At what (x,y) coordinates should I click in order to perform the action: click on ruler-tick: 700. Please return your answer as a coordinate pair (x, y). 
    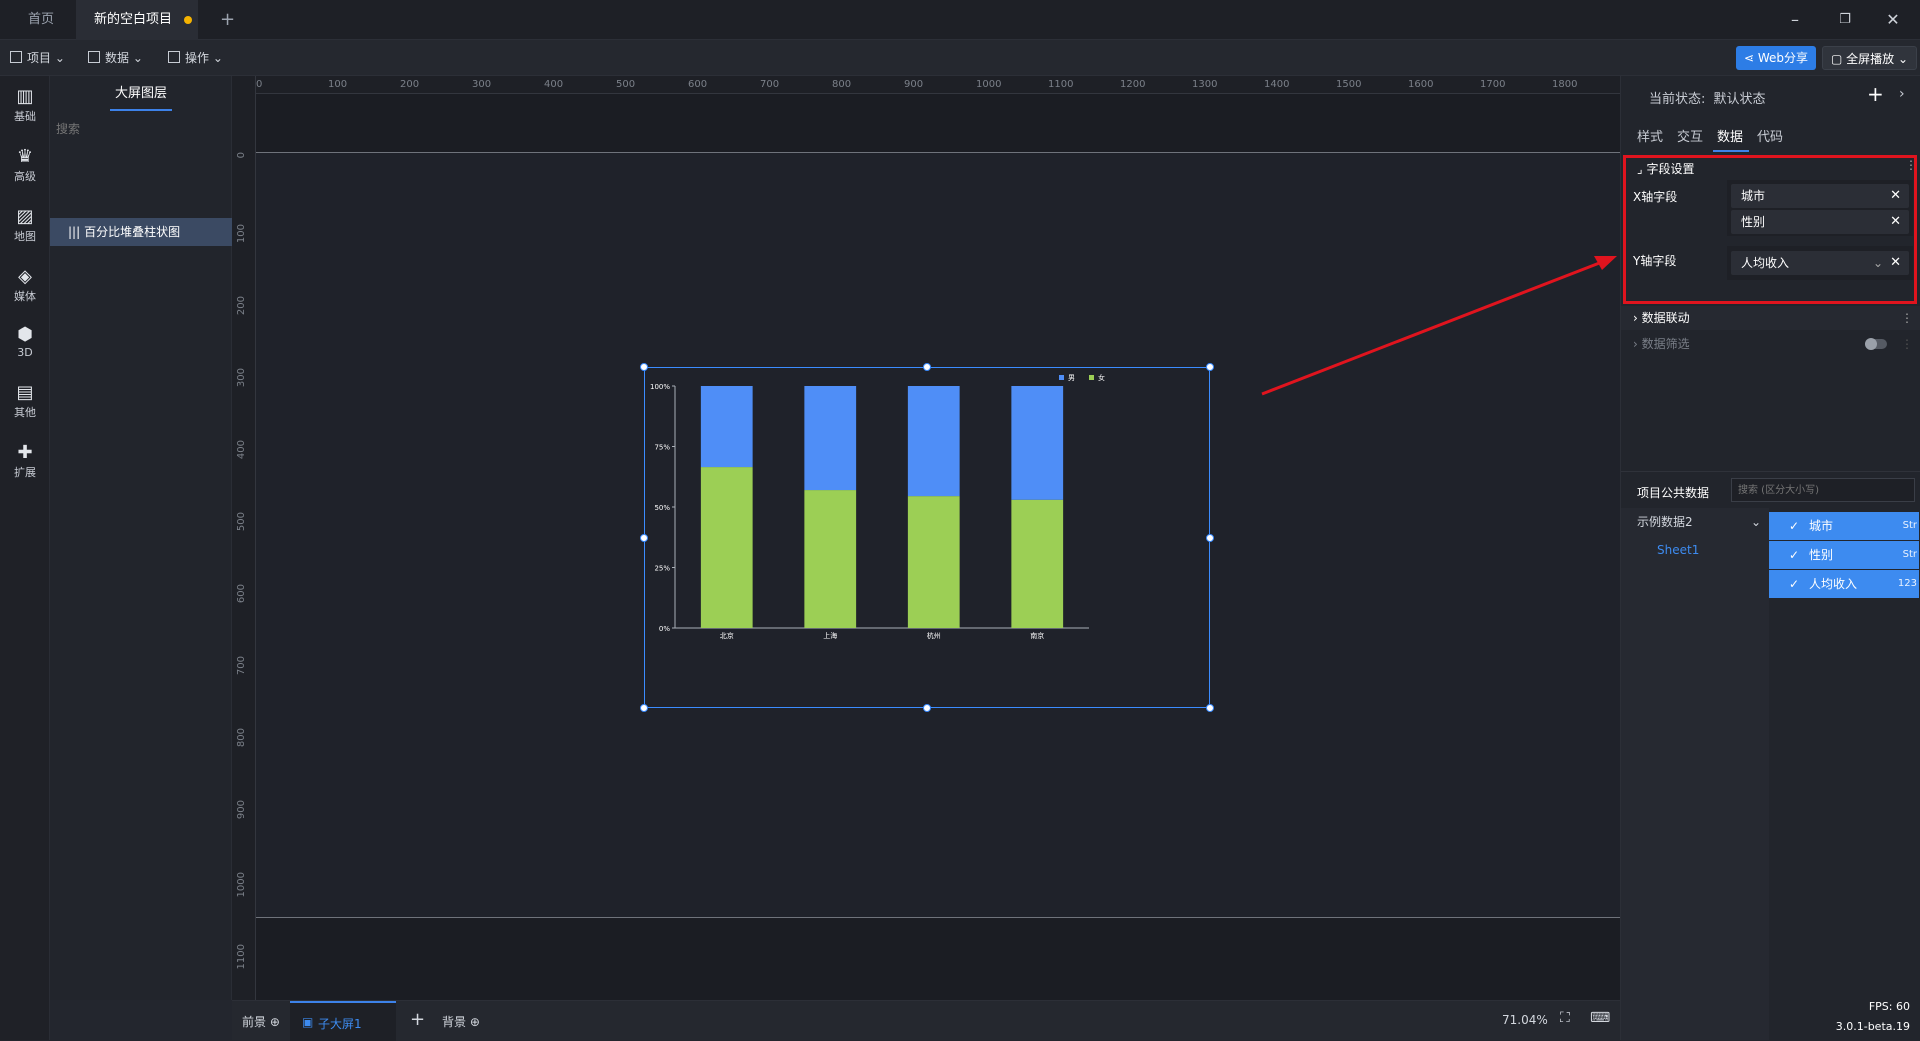
    Looking at the image, I should click on (770, 84).